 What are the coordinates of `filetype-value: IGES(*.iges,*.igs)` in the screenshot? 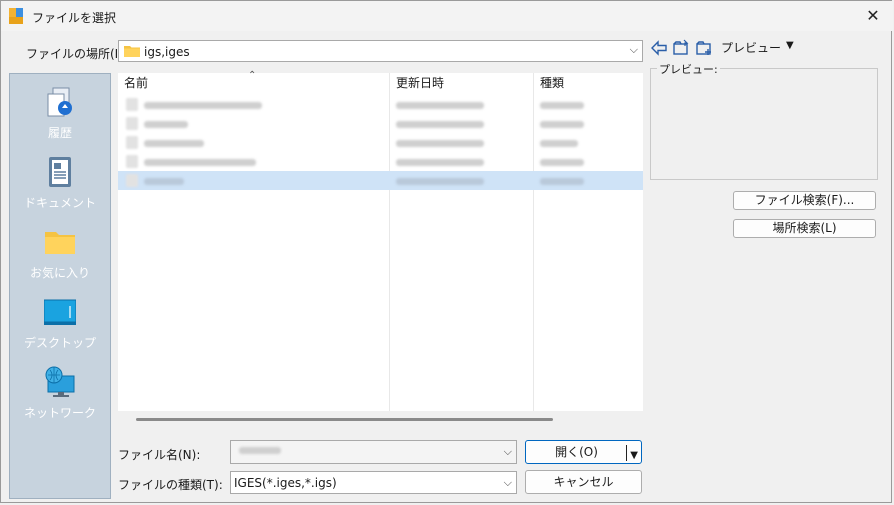 It's located at (285, 483).